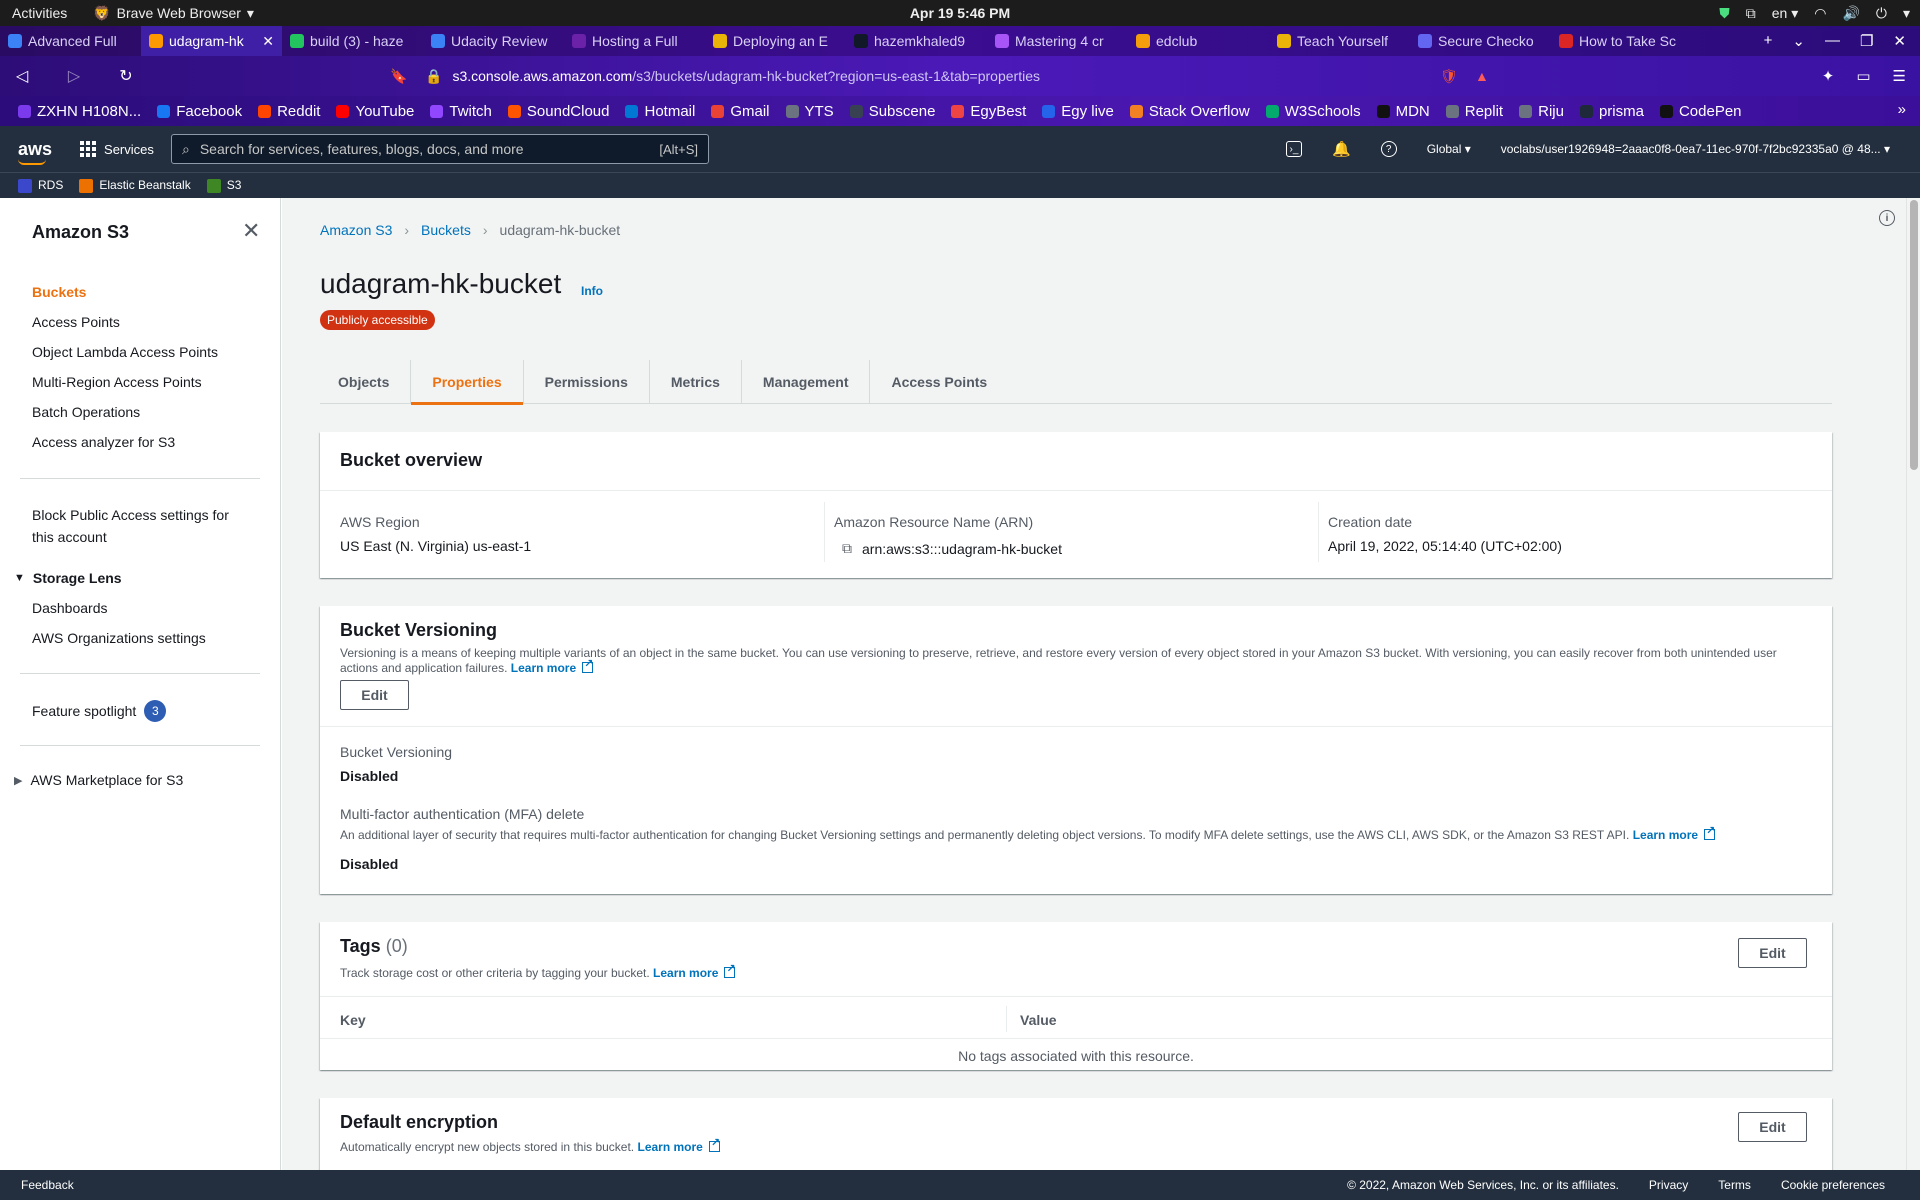 Image resolution: width=1920 pixels, height=1200 pixels. What do you see at coordinates (1198, 41) in the screenshot?
I see `browser-tab: edclub` at bounding box center [1198, 41].